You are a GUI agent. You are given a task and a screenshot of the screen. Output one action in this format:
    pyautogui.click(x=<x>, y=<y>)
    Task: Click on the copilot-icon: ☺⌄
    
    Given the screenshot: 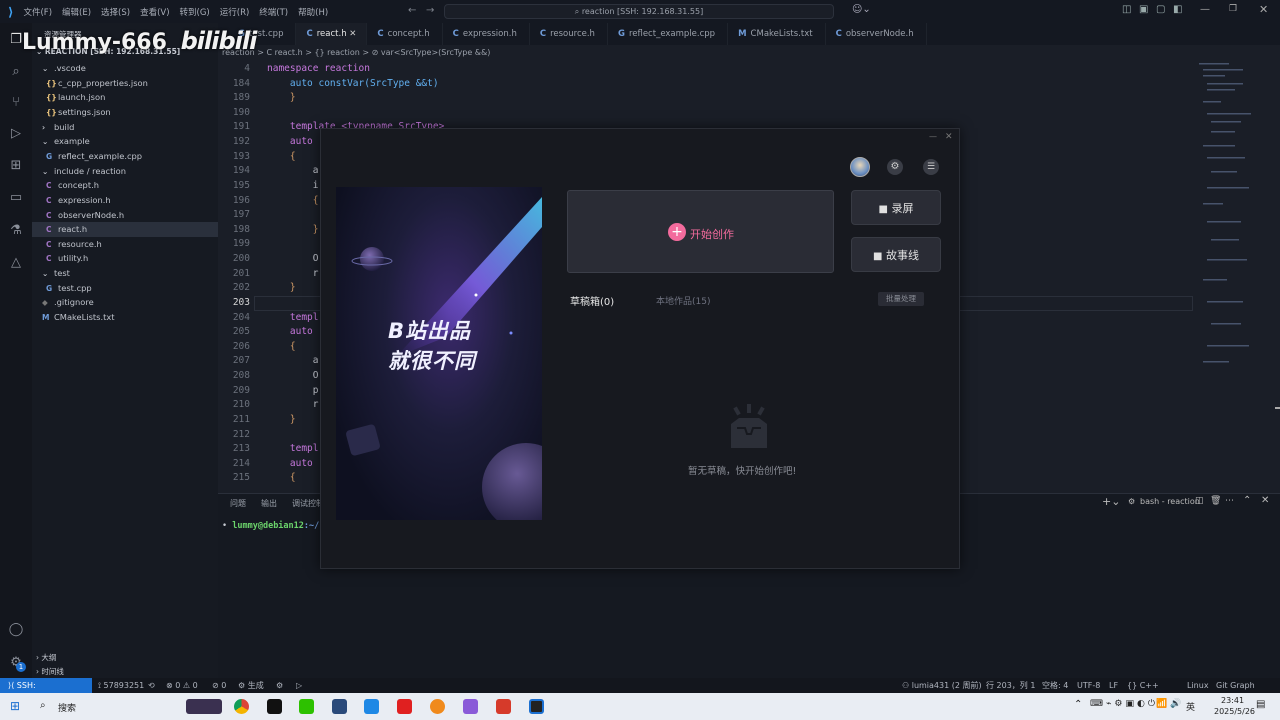 What is the action you would take?
    pyautogui.click(x=861, y=9)
    